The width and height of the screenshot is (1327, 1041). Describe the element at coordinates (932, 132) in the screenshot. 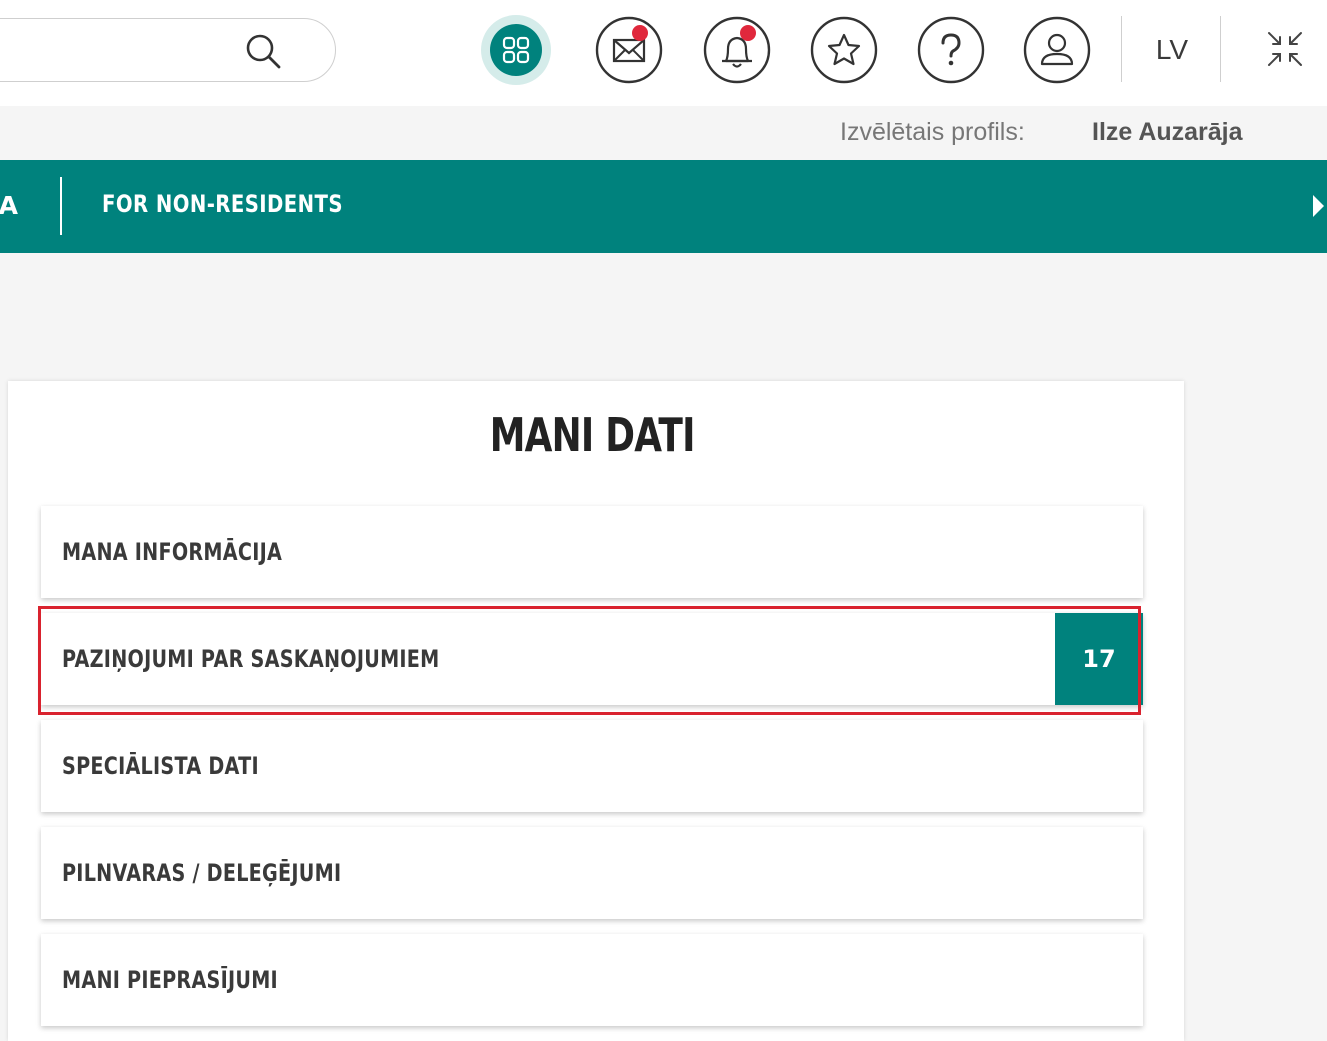

I see `profile-label: Izvēlētais profils:` at that location.